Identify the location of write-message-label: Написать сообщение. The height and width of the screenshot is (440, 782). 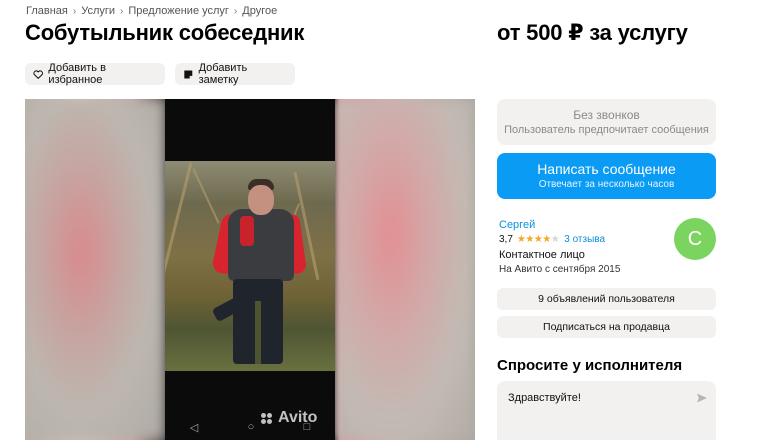
(606, 169).